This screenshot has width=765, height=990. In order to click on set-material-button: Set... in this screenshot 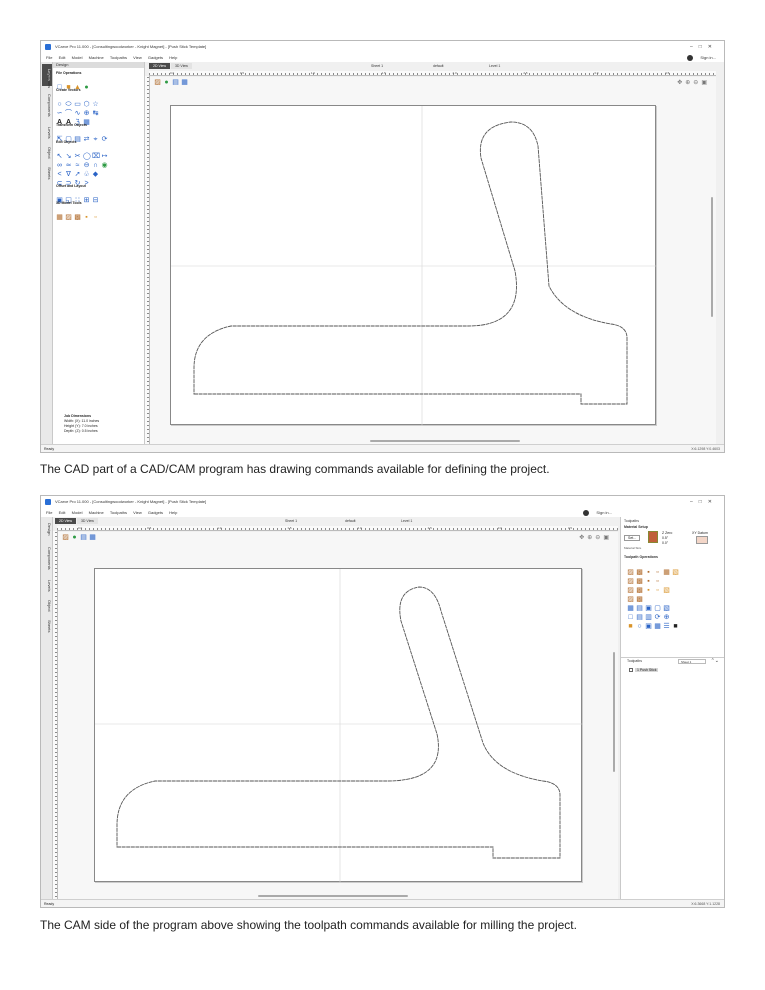, I will do `click(632, 538)`.